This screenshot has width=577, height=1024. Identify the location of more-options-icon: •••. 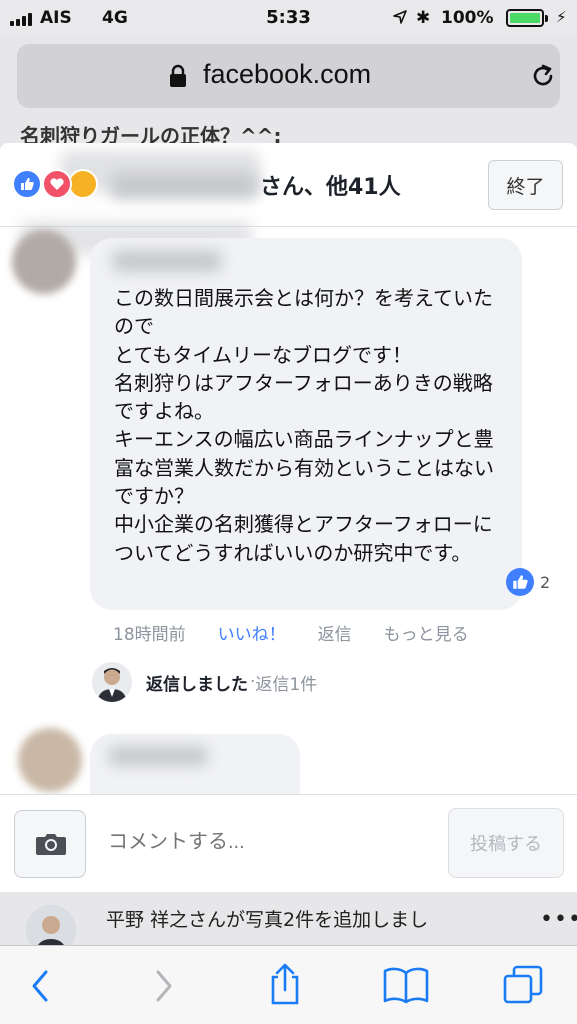
(558, 919).